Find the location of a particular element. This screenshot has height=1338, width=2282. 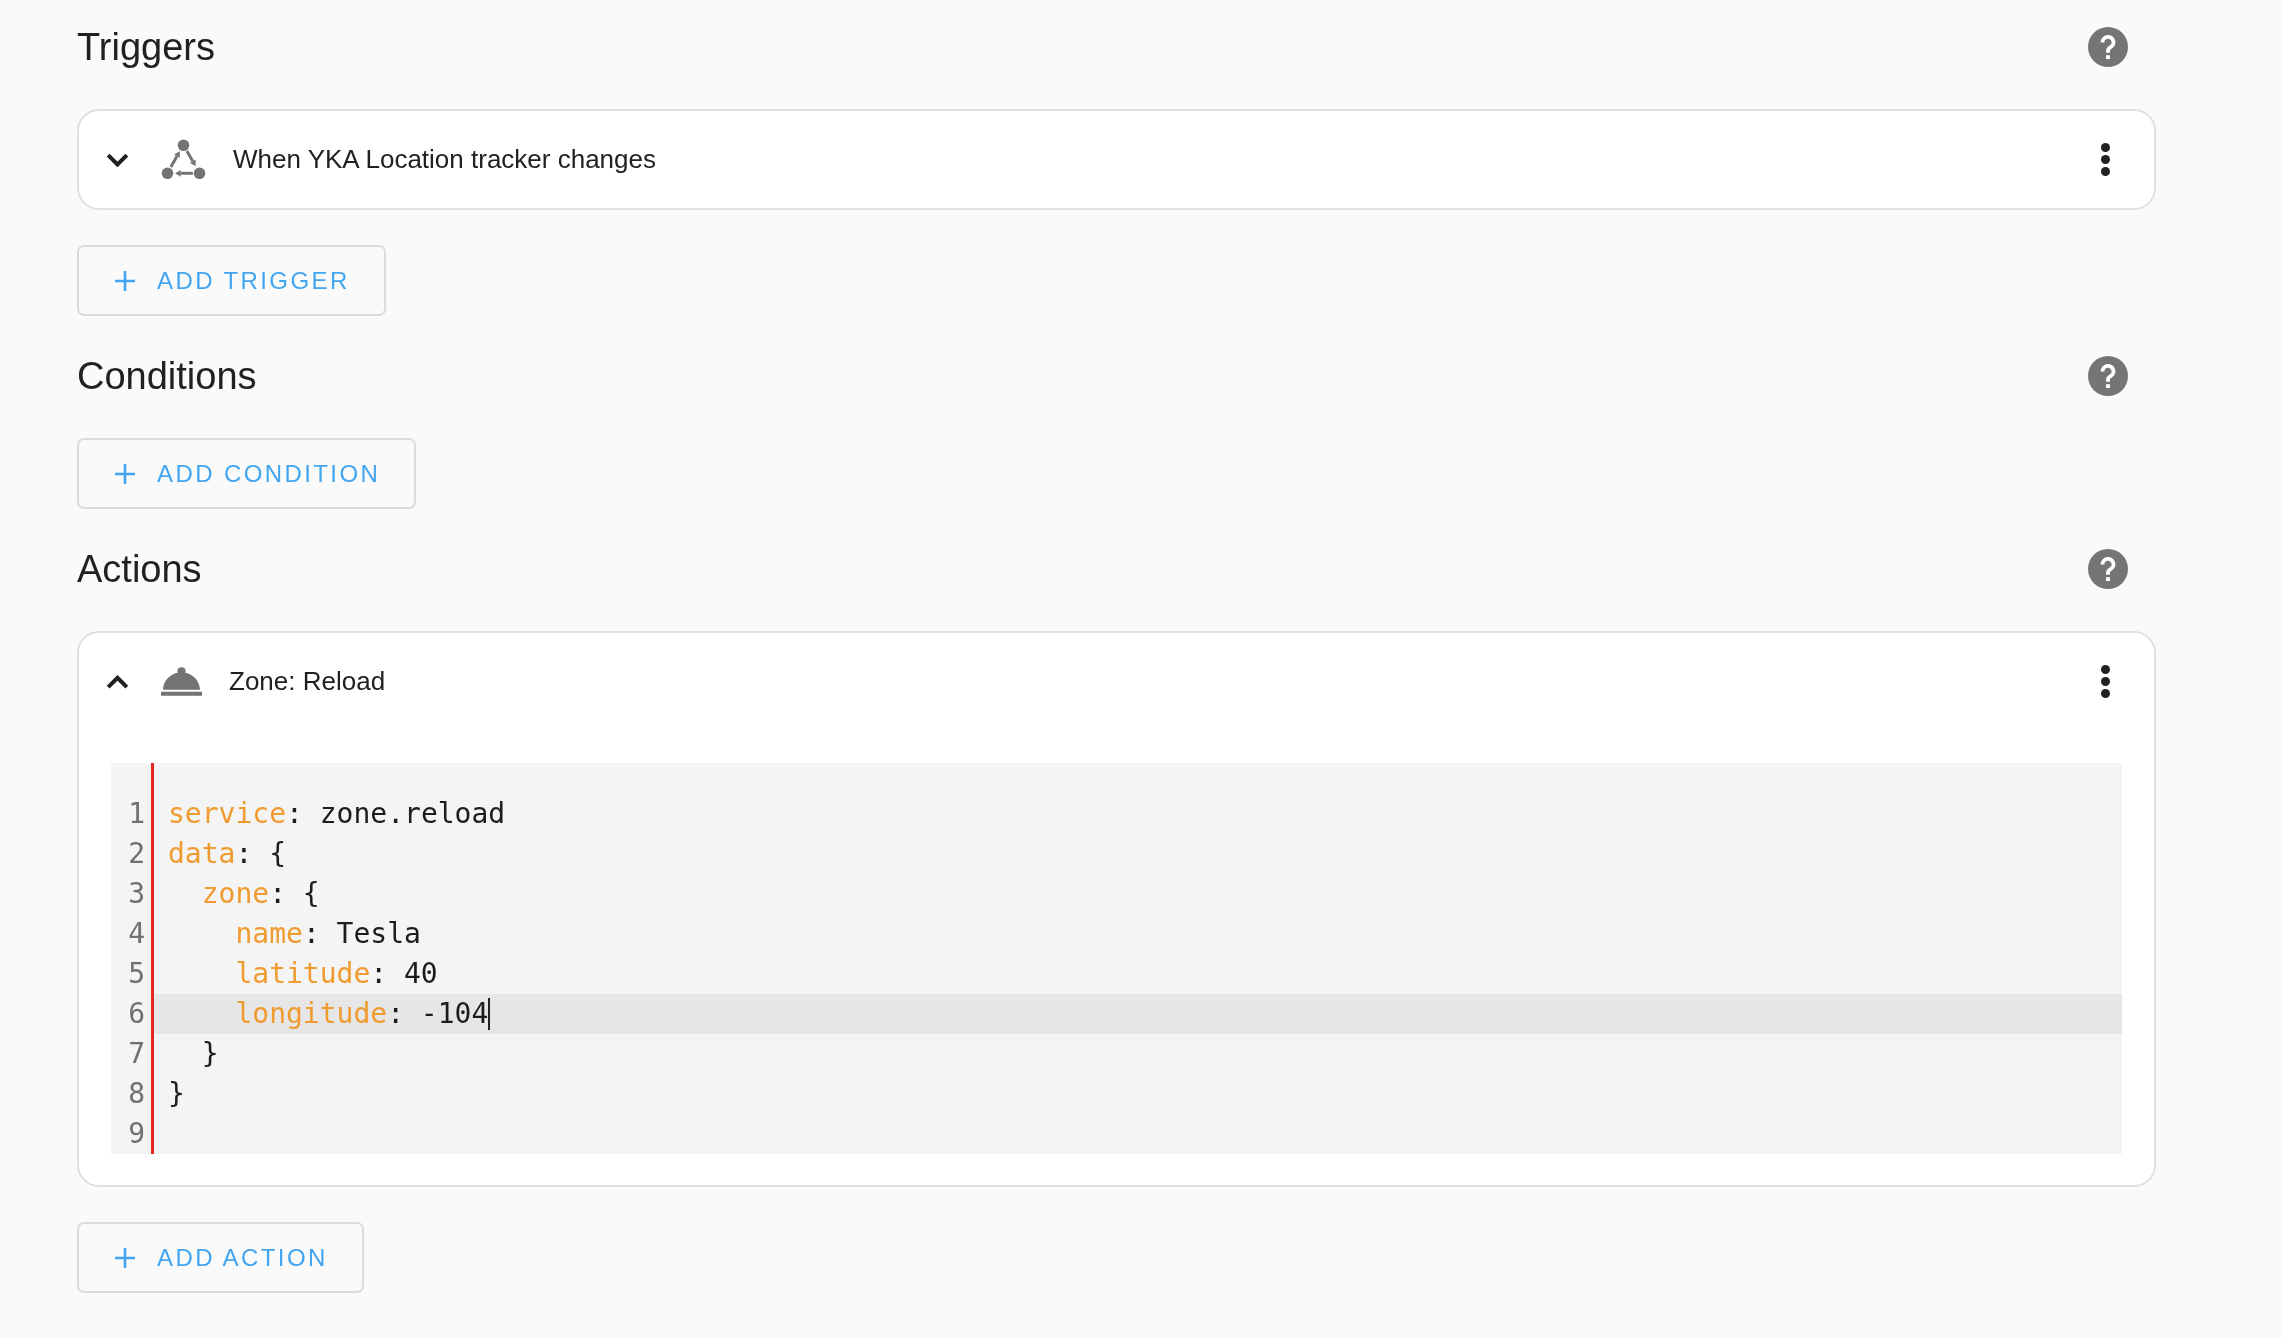

line-number: 8 is located at coordinates (136, 1094).